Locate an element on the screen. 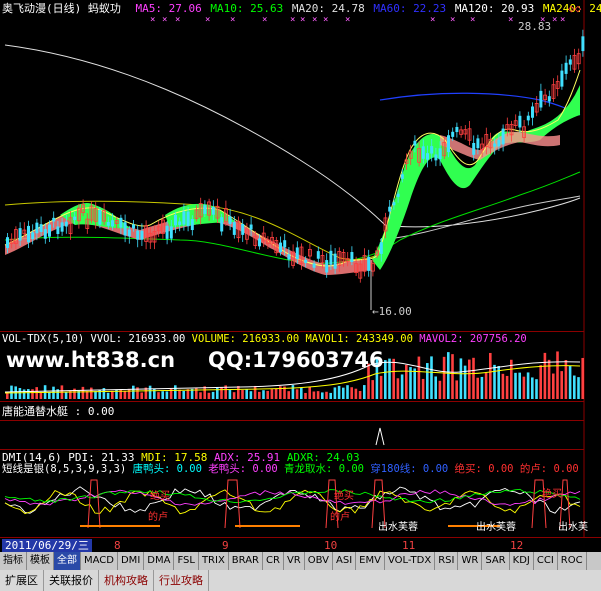 The height and width of the screenshot is (591, 601). tab-all: 全部 is located at coordinates (67, 561).